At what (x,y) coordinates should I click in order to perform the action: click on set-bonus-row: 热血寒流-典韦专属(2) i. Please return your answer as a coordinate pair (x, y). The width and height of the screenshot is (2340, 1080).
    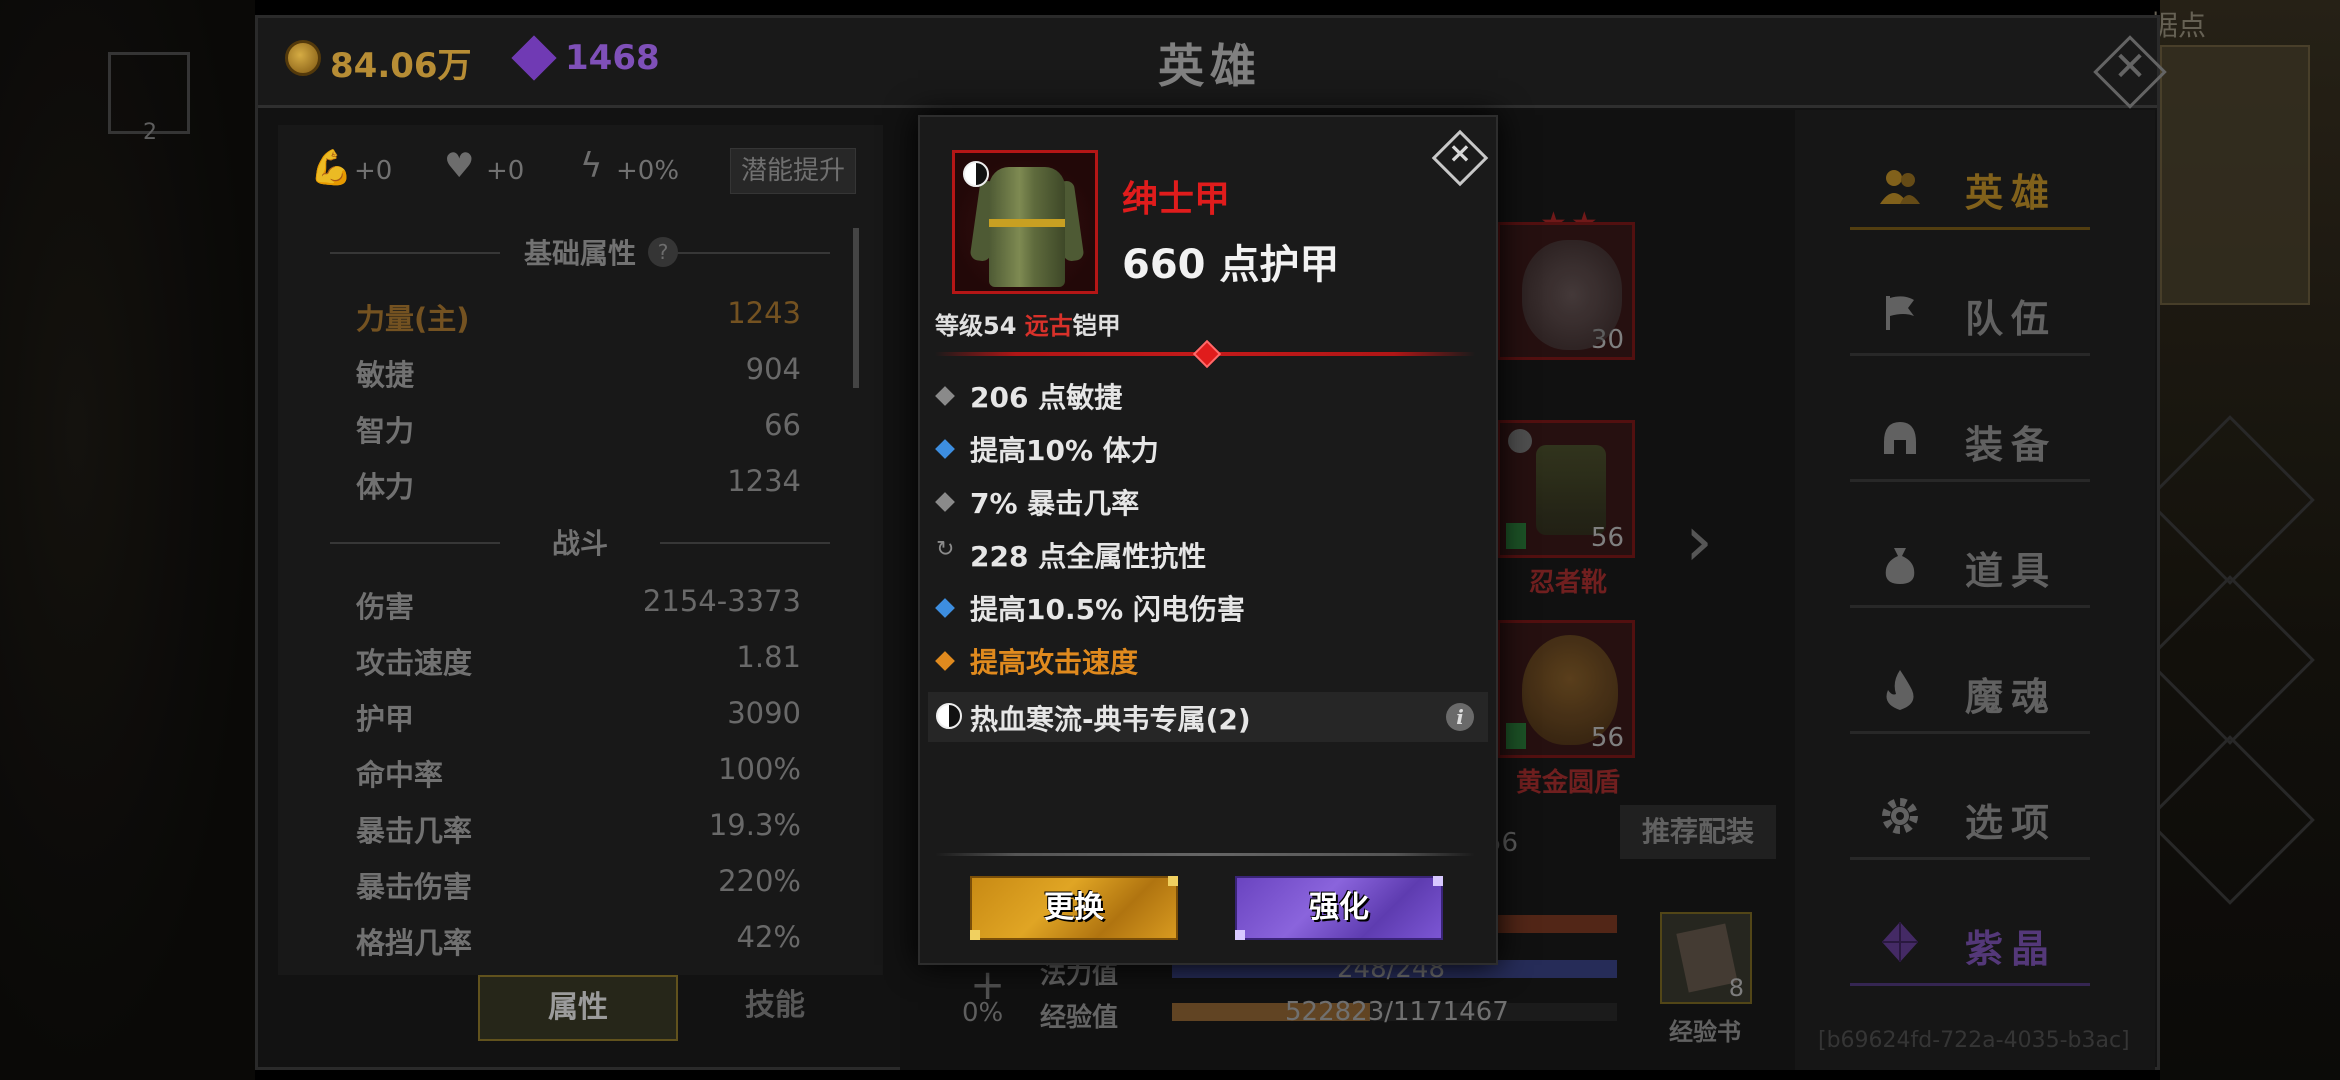
    Looking at the image, I should click on (1208, 717).